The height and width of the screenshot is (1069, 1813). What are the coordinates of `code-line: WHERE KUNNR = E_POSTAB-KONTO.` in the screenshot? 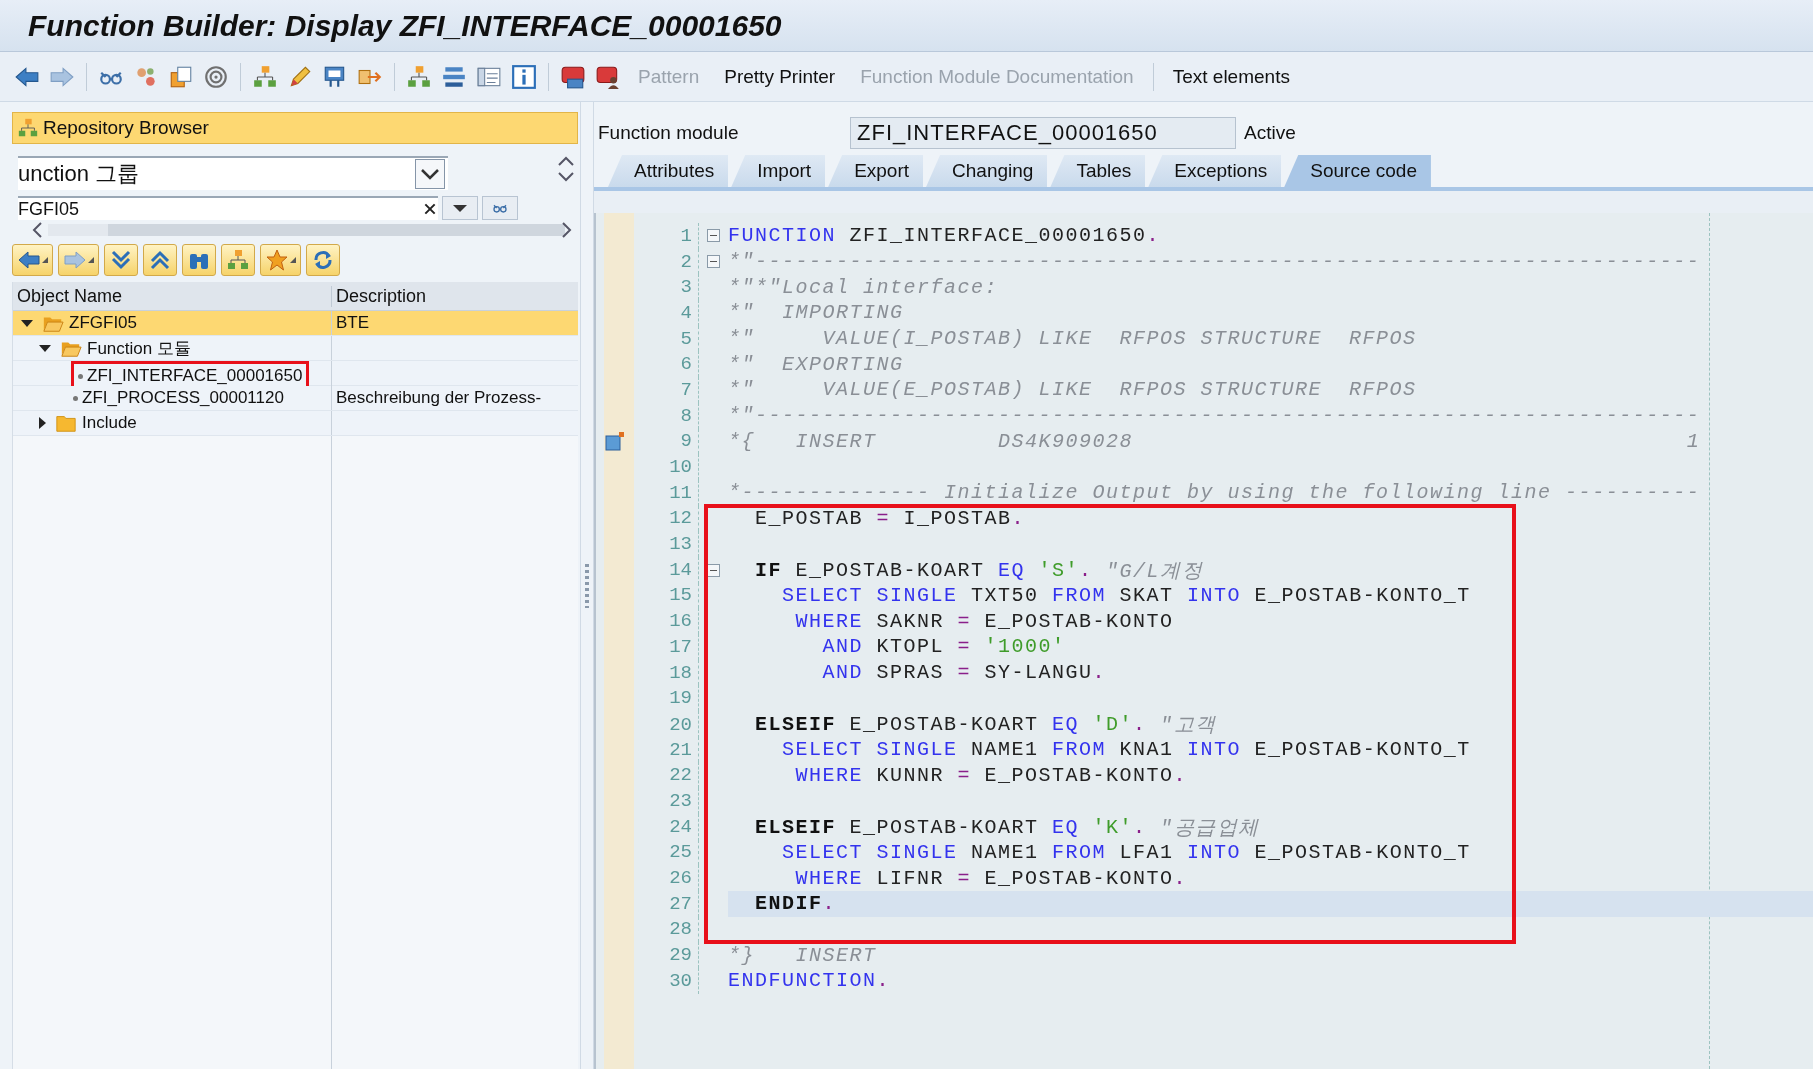 It's located at (991, 775).